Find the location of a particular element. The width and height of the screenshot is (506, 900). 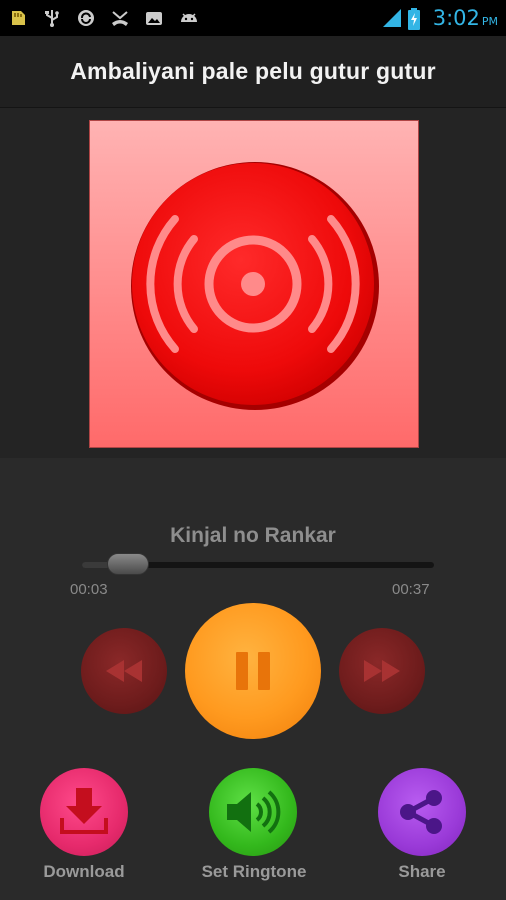

previous-button is located at coordinates (124, 671).